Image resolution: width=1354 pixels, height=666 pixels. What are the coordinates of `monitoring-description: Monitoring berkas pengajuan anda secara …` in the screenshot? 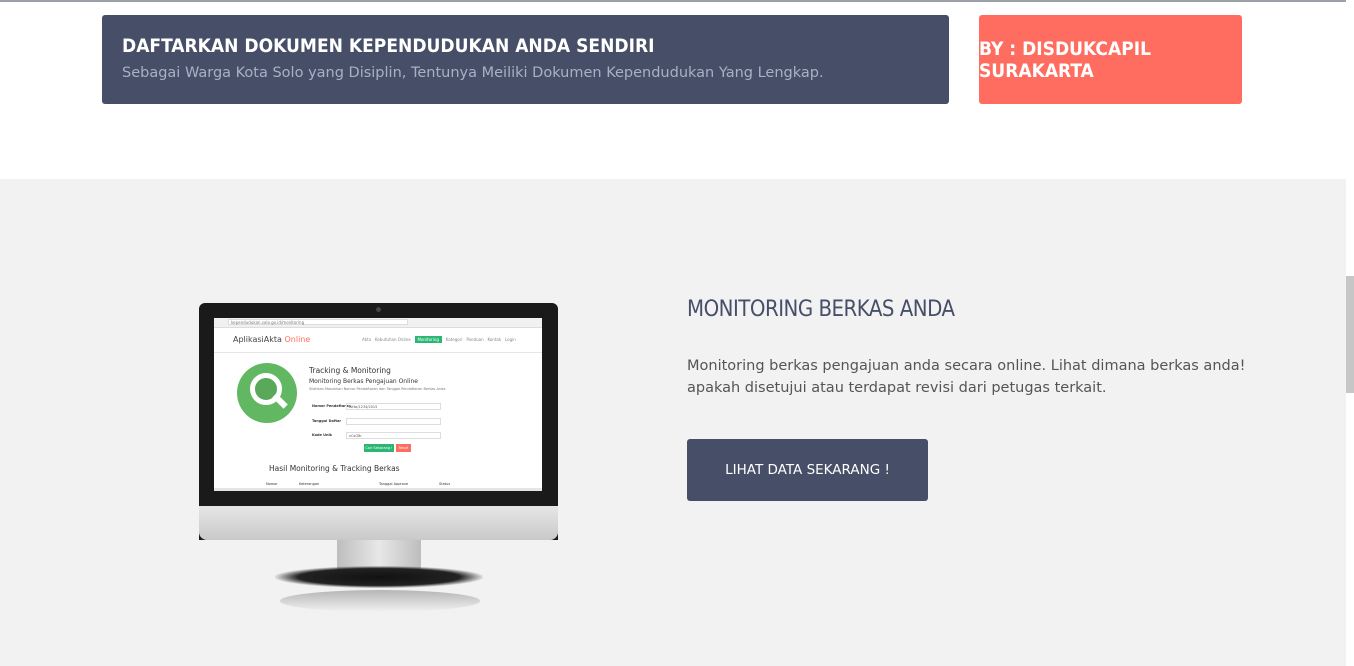 It's located at (966, 377).